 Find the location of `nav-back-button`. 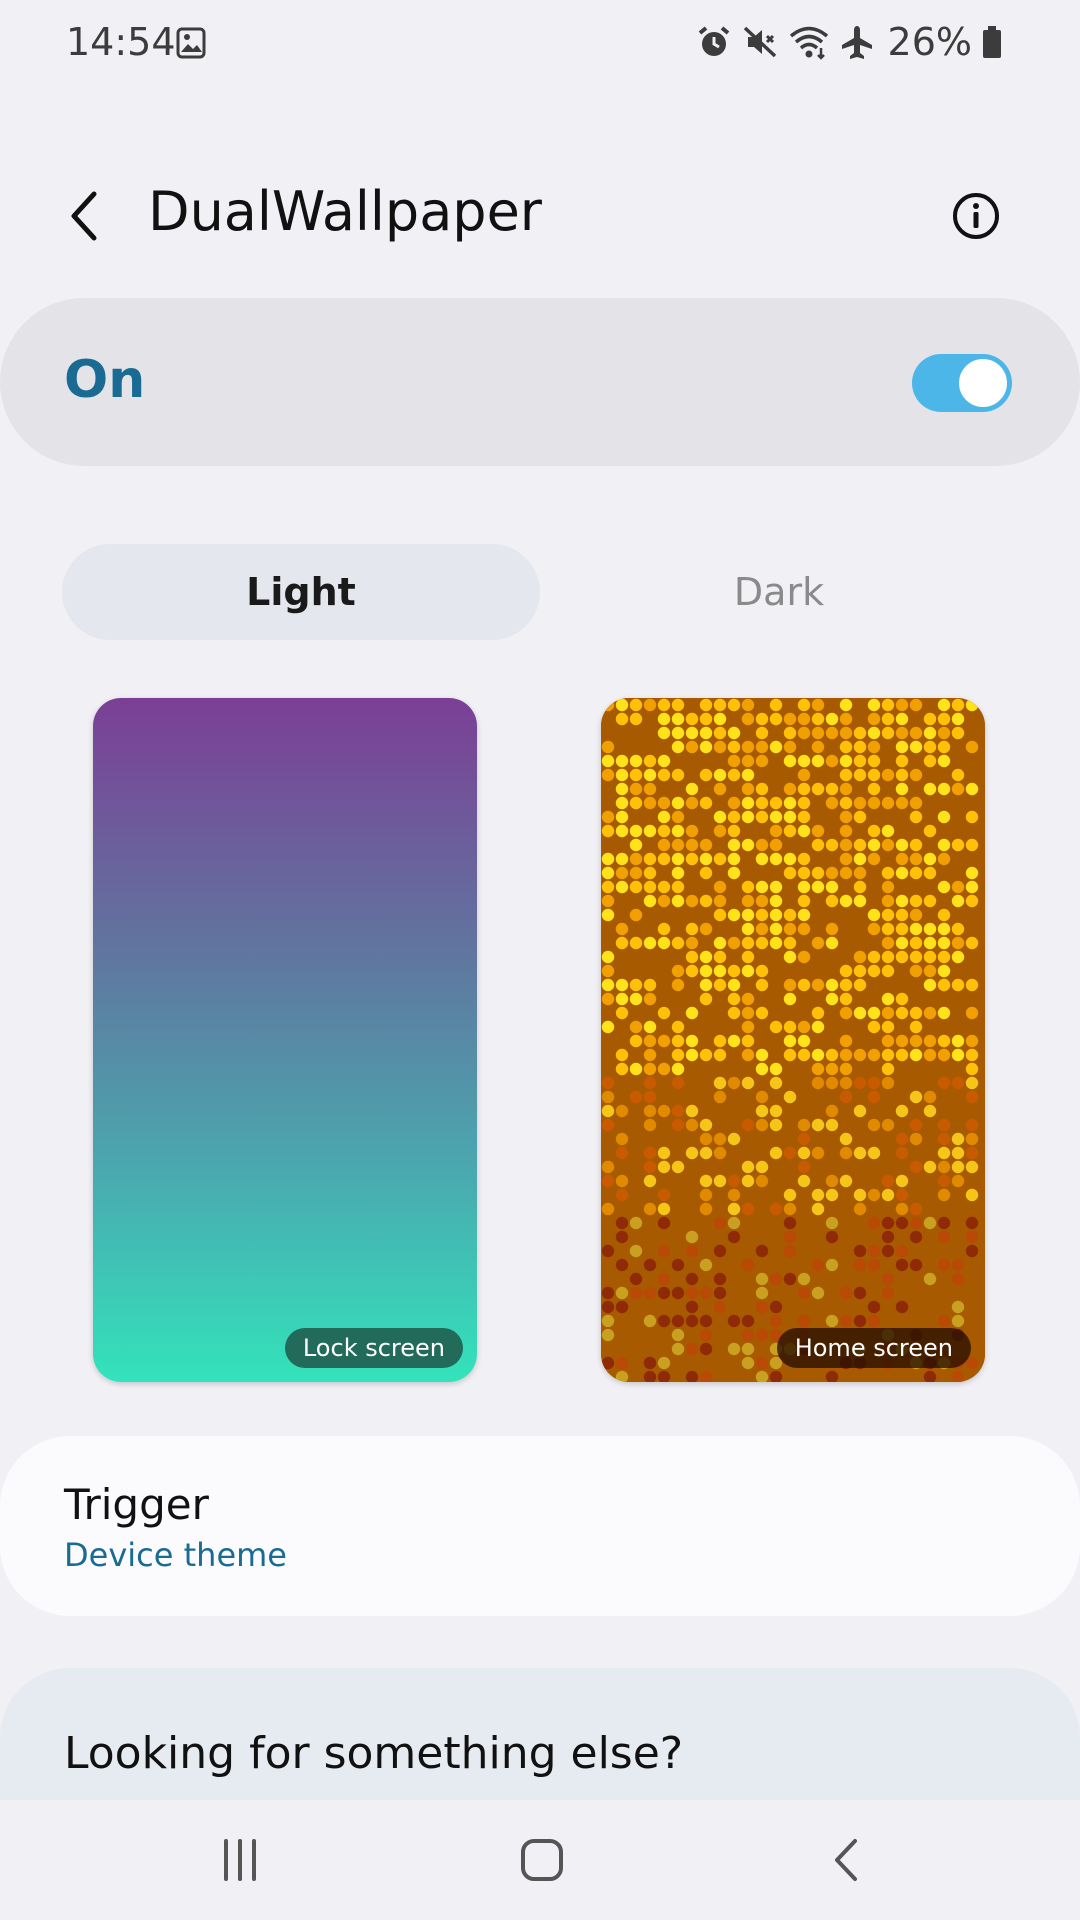

nav-back-button is located at coordinates (846, 1860).